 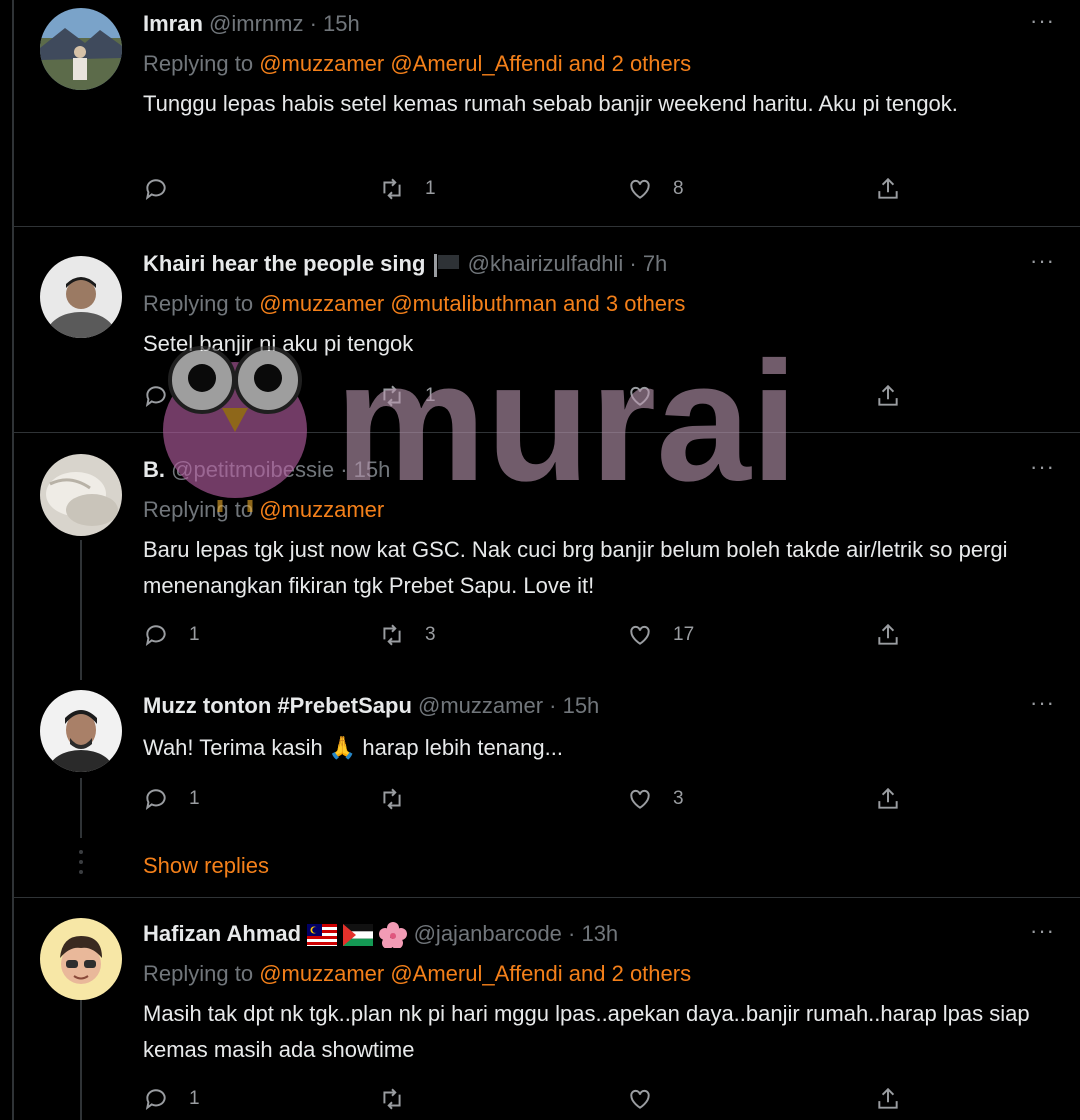 What do you see at coordinates (678, 798) in the screenshot?
I see `like-count: 3` at bounding box center [678, 798].